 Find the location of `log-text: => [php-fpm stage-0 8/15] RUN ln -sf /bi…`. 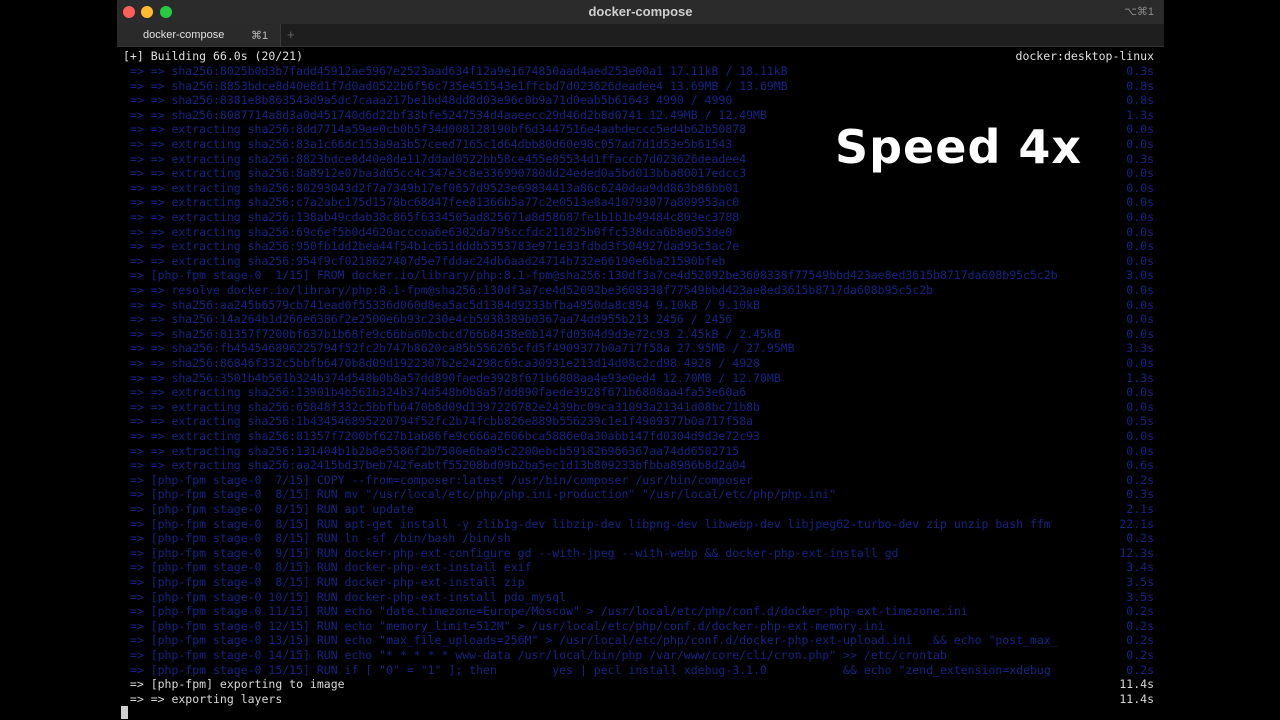

log-text: => [php-fpm stage-0 8/15] RUN ln -sf /bi… is located at coordinates (317, 538).